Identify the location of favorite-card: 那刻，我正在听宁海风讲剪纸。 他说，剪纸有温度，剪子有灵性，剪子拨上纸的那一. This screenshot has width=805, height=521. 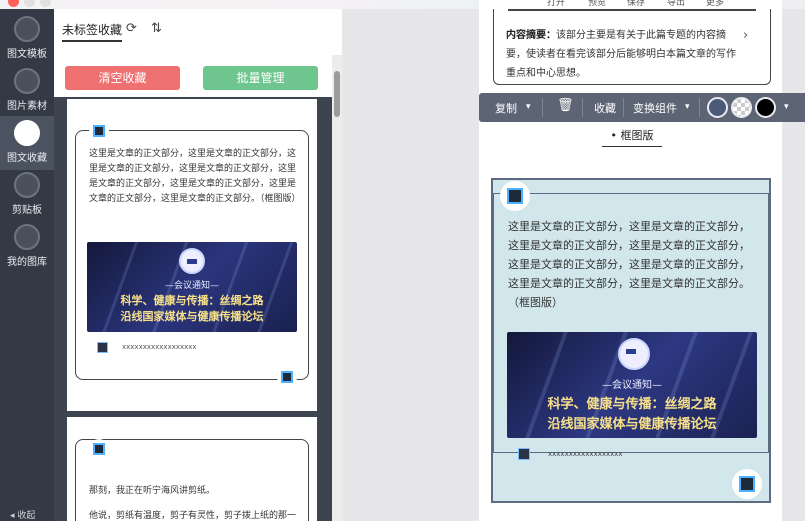
(192, 469).